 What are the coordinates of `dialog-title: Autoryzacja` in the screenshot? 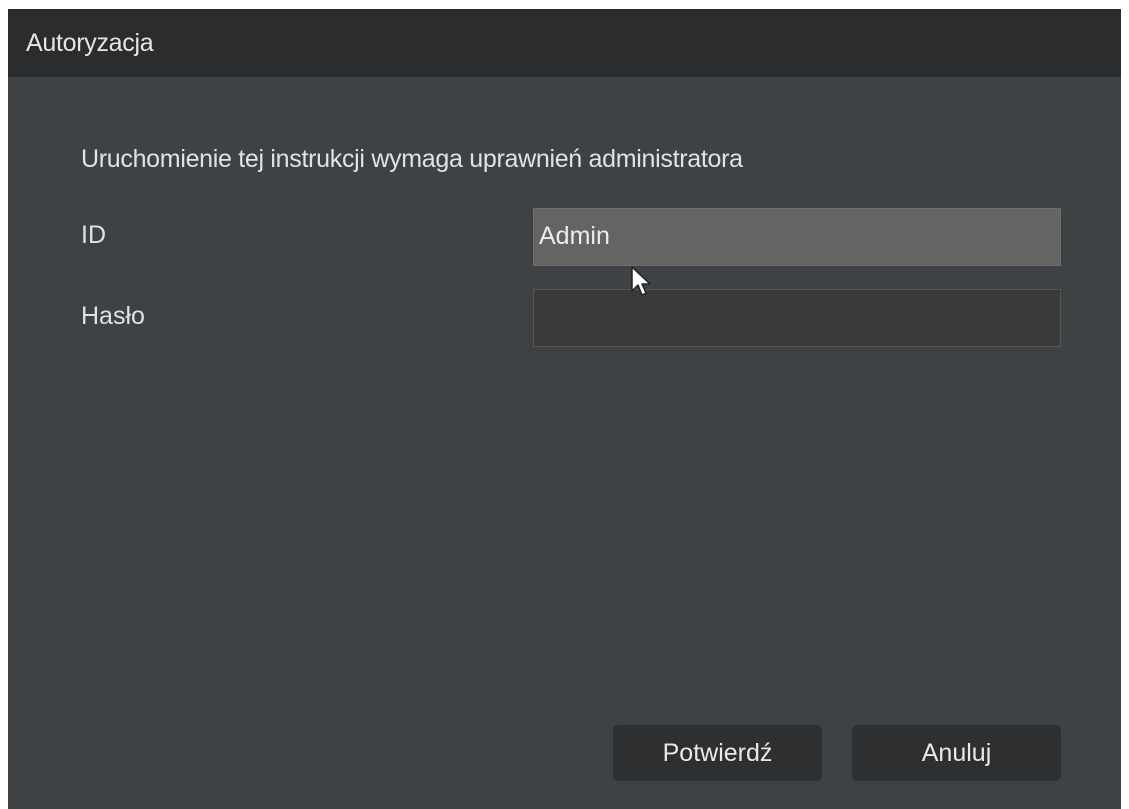 It's located at (90, 43).